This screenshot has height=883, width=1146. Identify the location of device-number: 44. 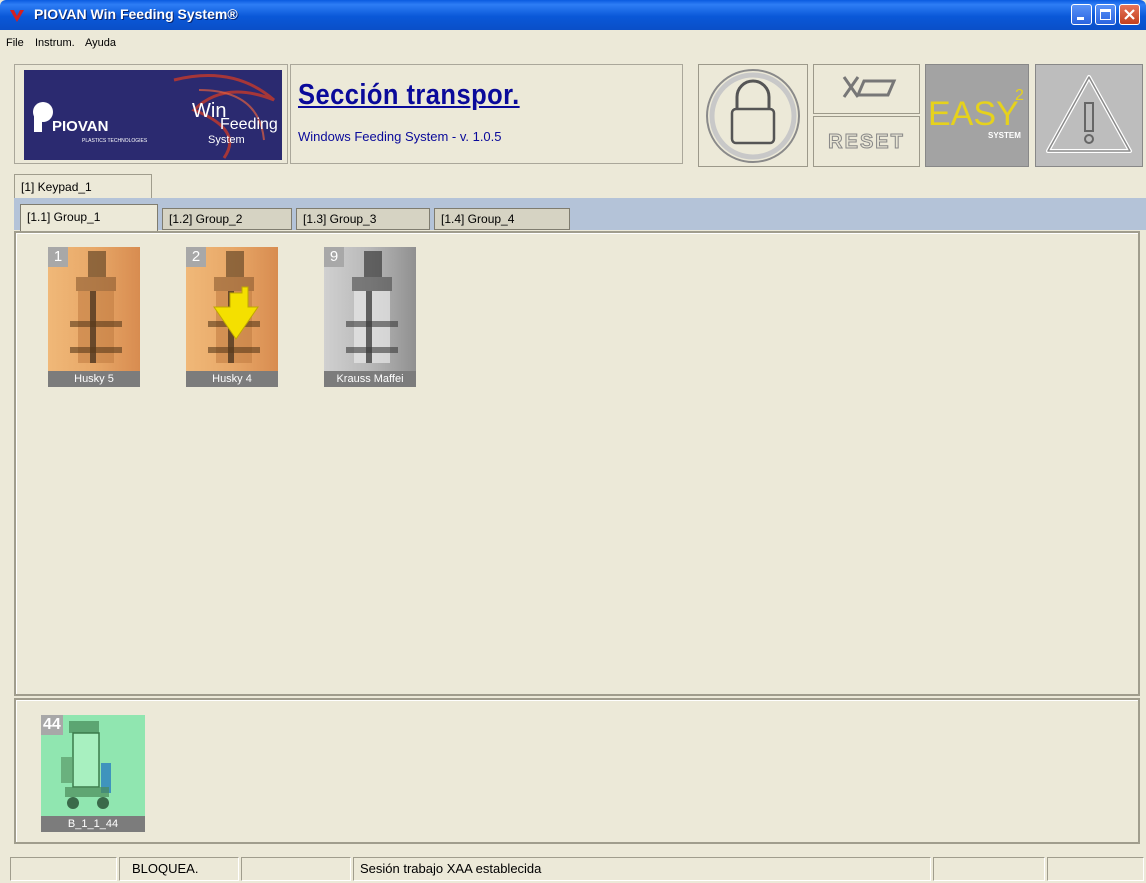
(52, 725).